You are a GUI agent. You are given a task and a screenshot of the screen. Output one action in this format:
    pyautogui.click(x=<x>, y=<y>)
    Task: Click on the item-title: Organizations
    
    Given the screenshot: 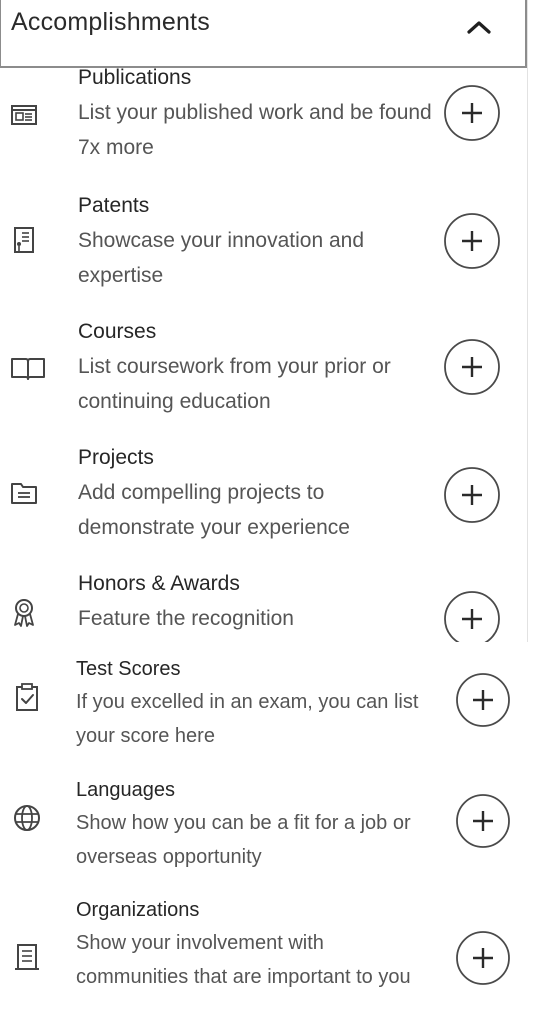 What is the action you would take?
    pyautogui.click(x=138, y=910)
    